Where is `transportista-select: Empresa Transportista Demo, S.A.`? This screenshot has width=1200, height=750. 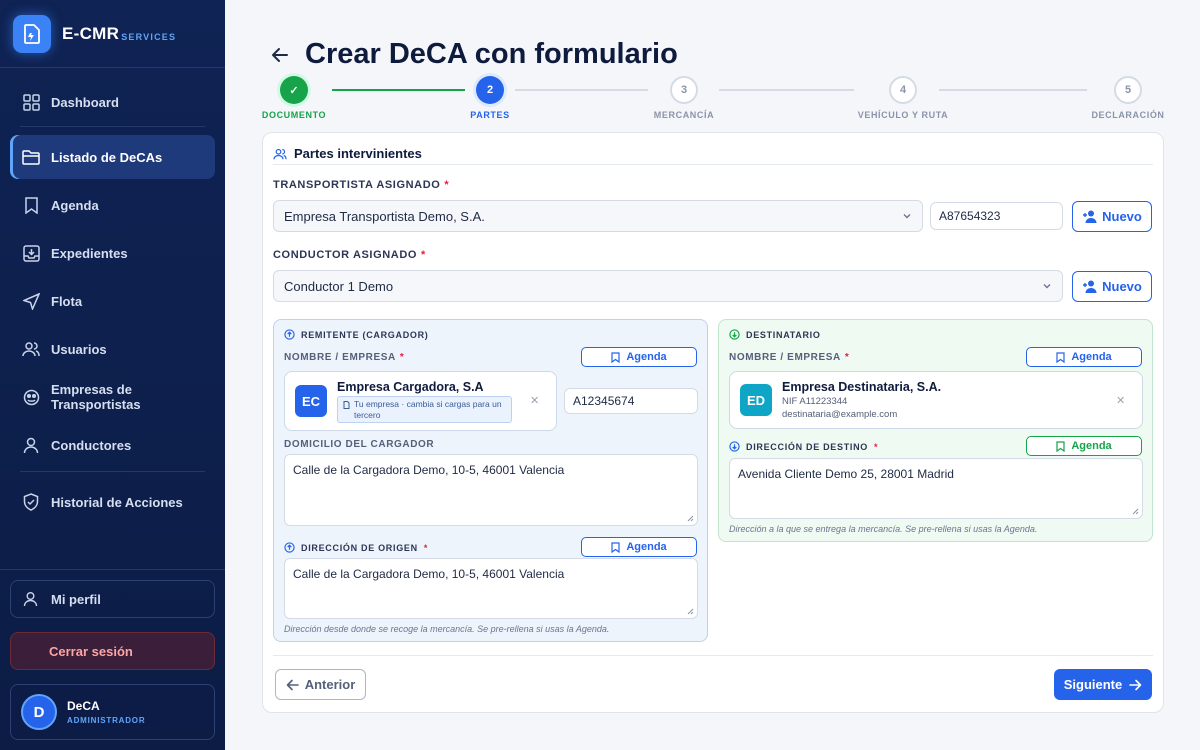 transportista-select: Empresa Transportista Demo, S.A. is located at coordinates (598, 216).